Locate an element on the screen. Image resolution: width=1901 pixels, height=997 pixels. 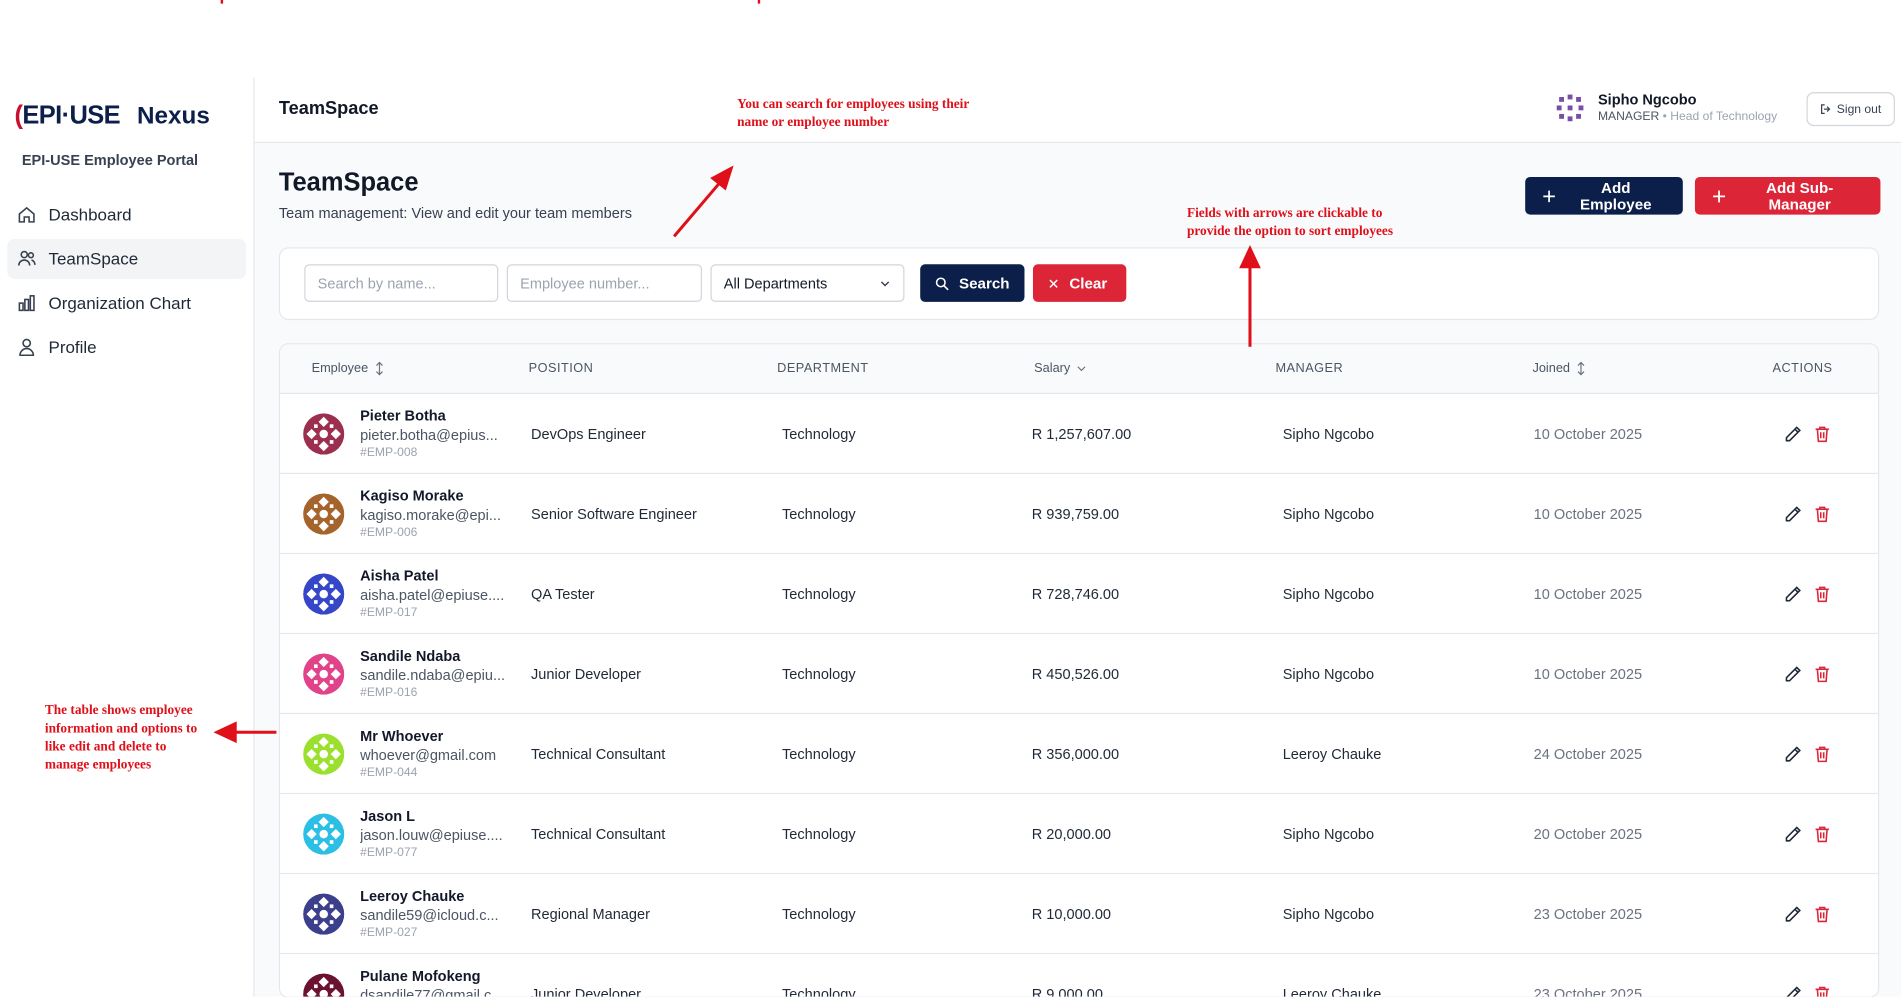
sidebar-item-dashboard: Dashboard is located at coordinates (126, 214).